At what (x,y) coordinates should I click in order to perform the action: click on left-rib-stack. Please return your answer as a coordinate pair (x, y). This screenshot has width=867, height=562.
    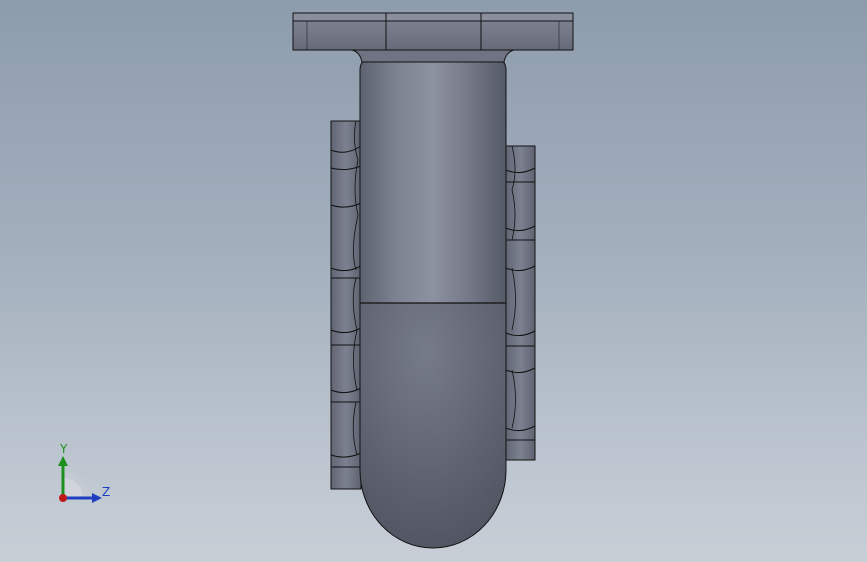
    Looking at the image, I should click on (346, 305).